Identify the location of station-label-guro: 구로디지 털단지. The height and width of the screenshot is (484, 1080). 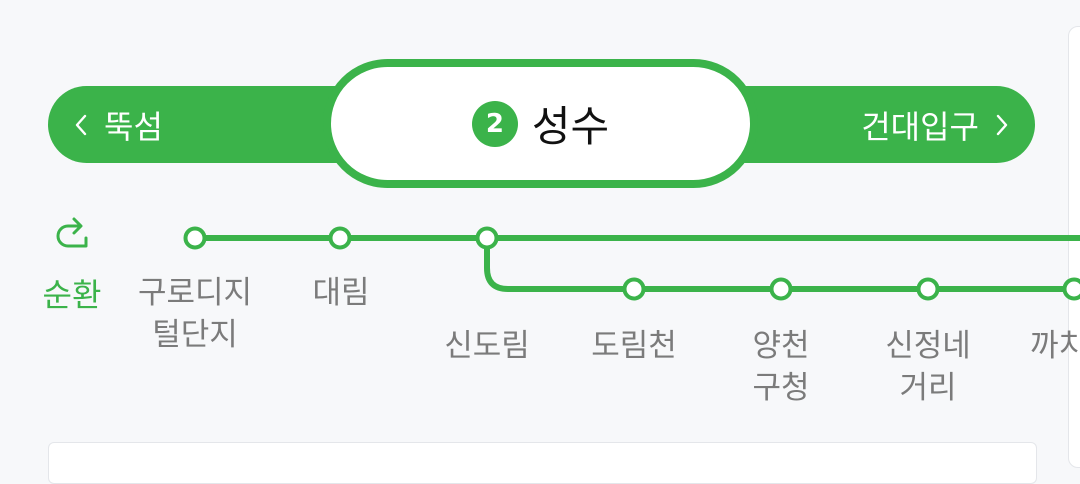
(195, 314).